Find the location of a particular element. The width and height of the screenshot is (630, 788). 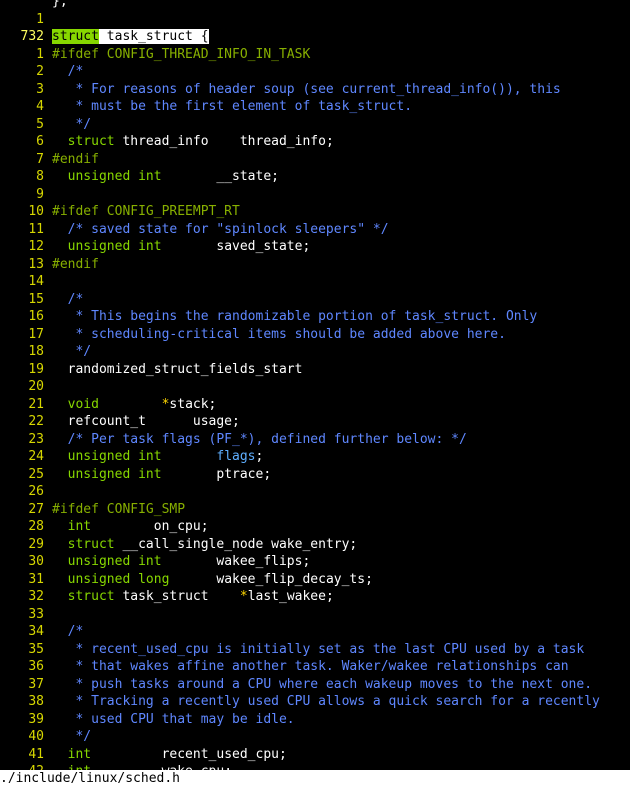

code-line: 30 unsigned int wakee_flips; is located at coordinates (315, 562).